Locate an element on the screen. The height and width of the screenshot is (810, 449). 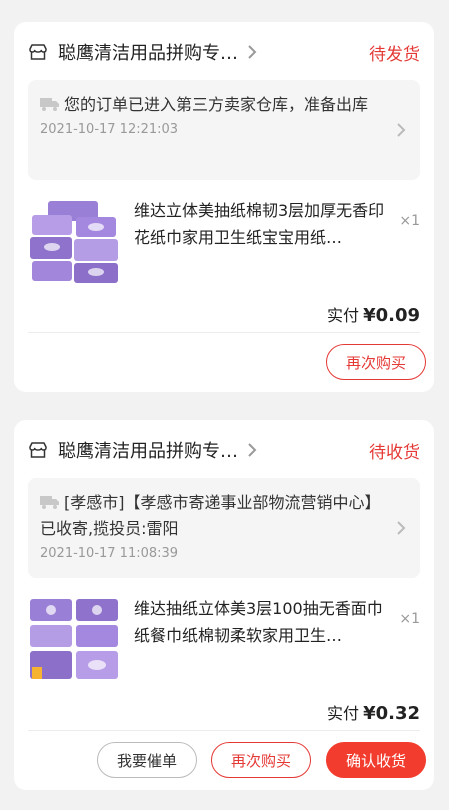
order-status: 待发货 is located at coordinates (394, 54).